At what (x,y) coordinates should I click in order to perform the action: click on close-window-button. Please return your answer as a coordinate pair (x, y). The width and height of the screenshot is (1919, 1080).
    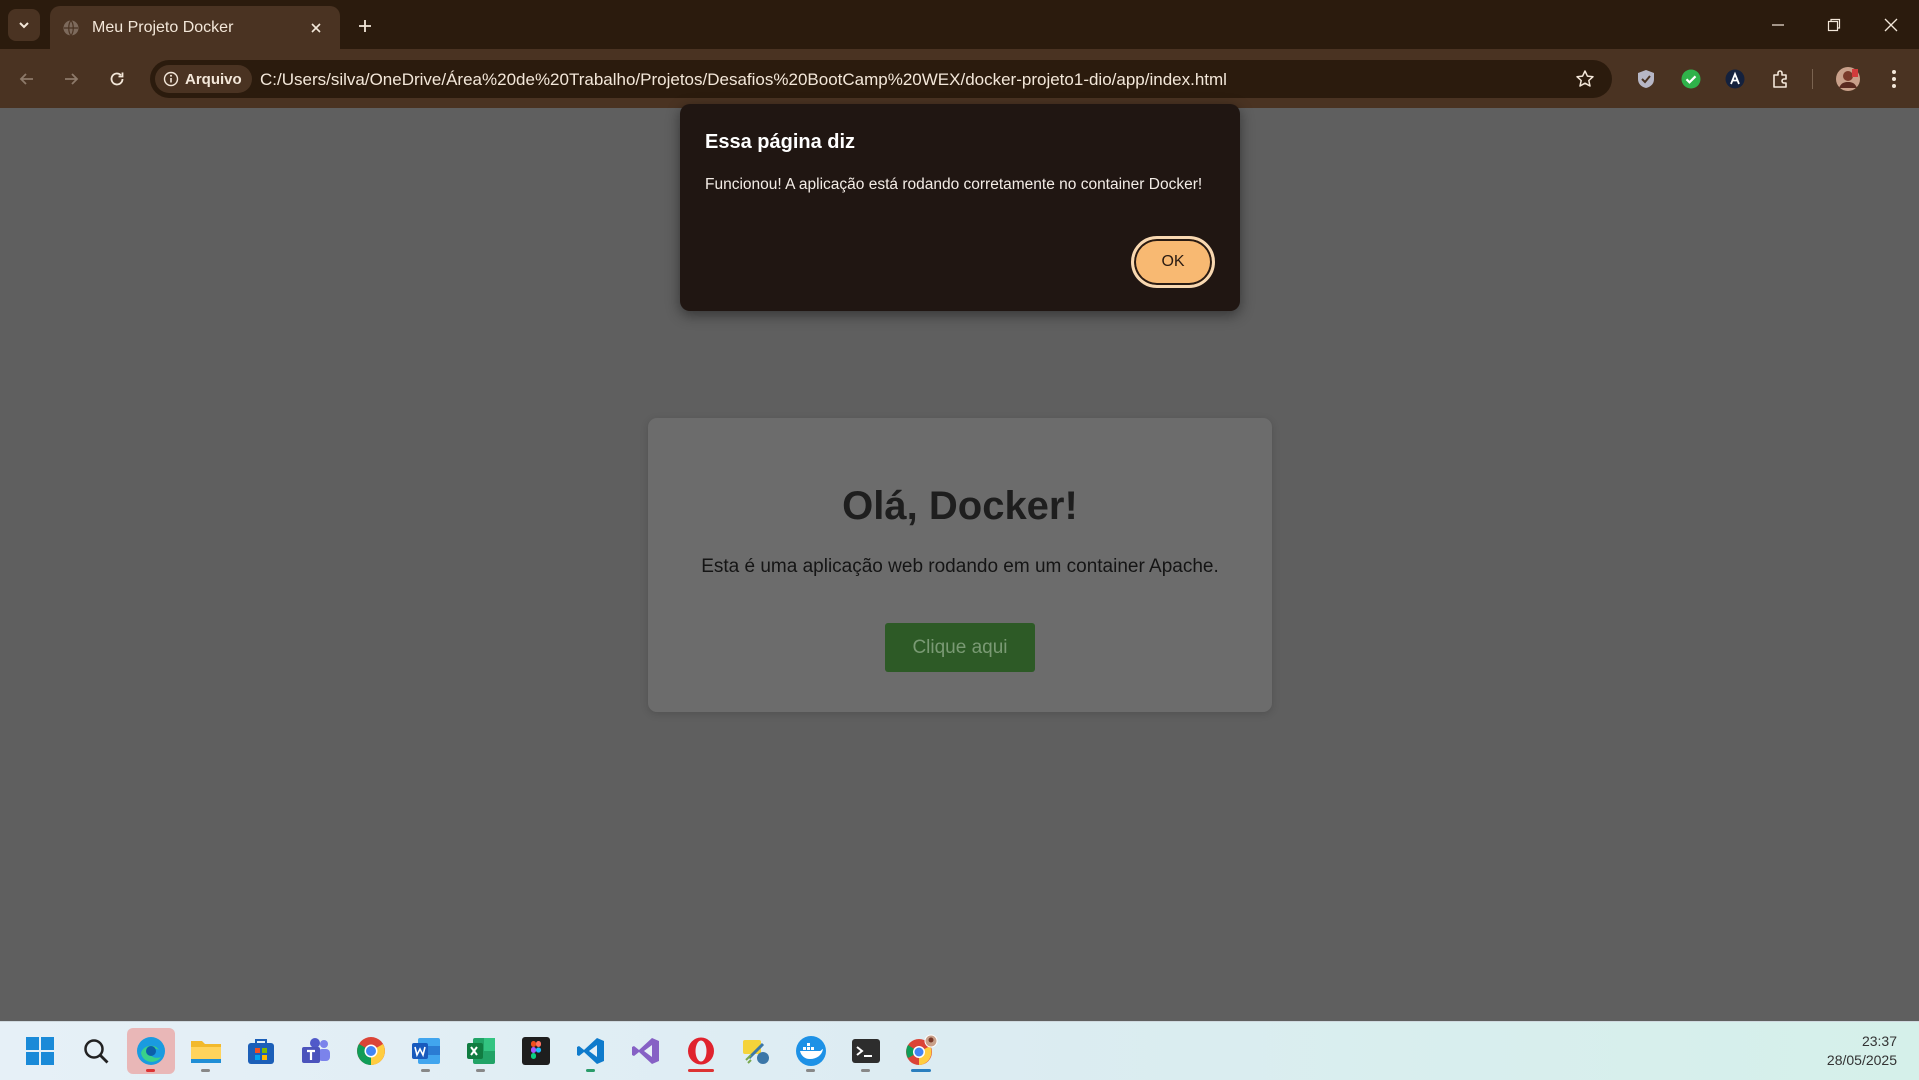
    Looking at the image, I should click on (1891, 24).